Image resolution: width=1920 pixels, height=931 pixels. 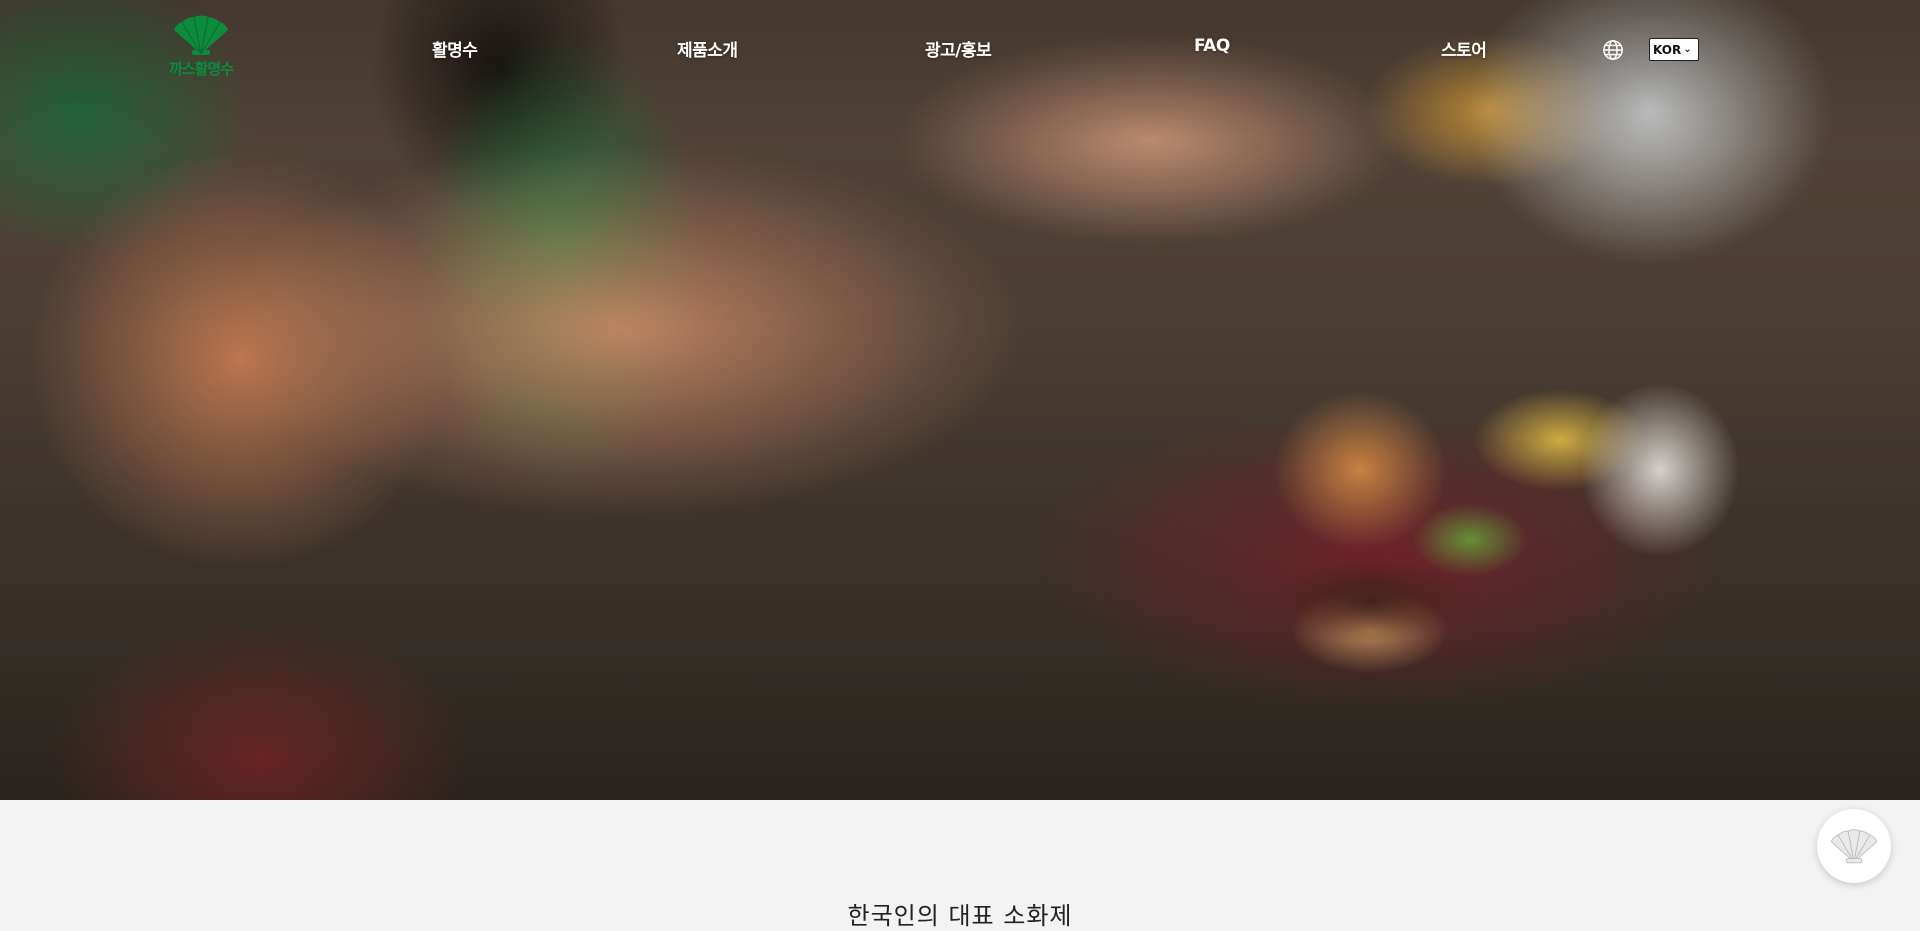 What do you see at coordinates (1212, 46) in the screenshot?
I see `nav-item-faq: FAQ` at bounding box center [1212, 46].